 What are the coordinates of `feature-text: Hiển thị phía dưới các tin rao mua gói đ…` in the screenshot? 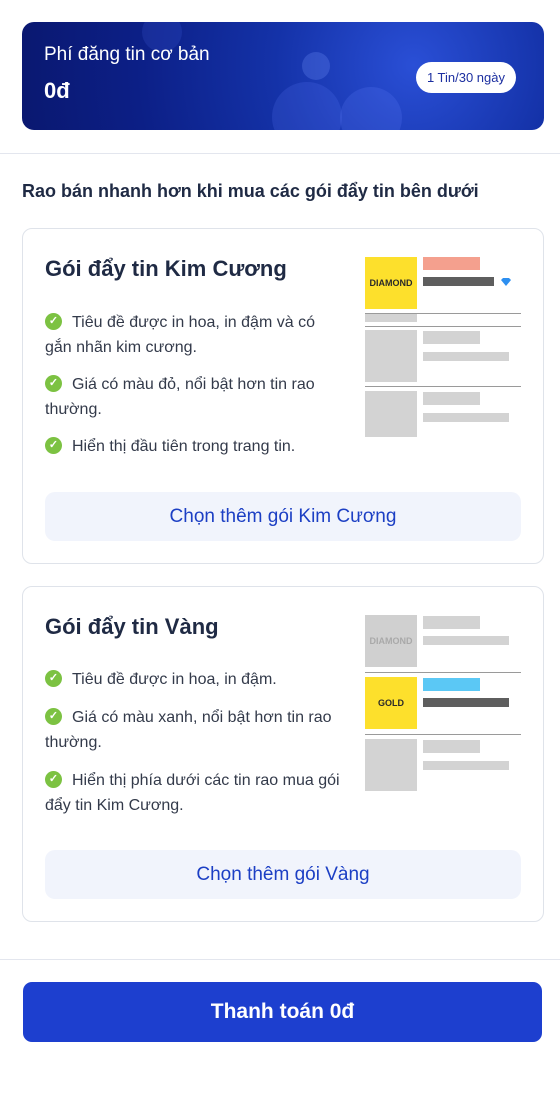 It's located at (192, 793).